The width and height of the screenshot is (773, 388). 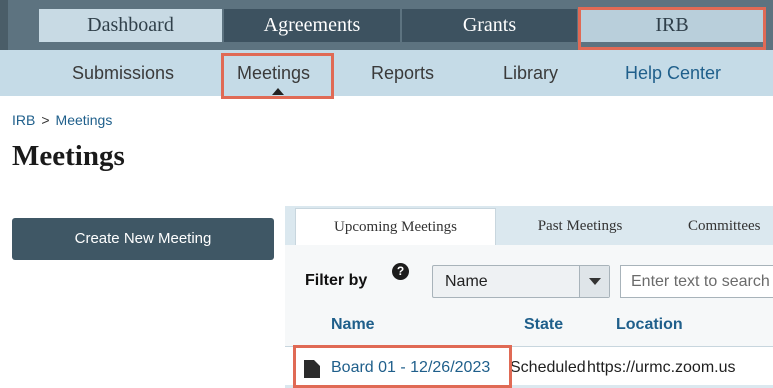 What do you see at coordinates (312, 369) in the screenshot?
I see `document-icon` at bounding box center [312, 369].